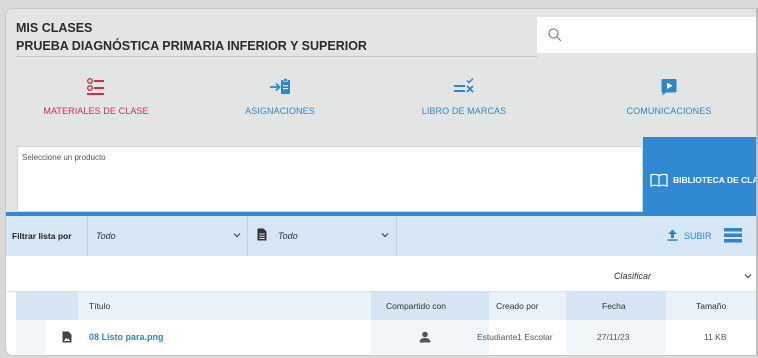  I want to click on sort-bar: Clasificar, so click(382, 274).